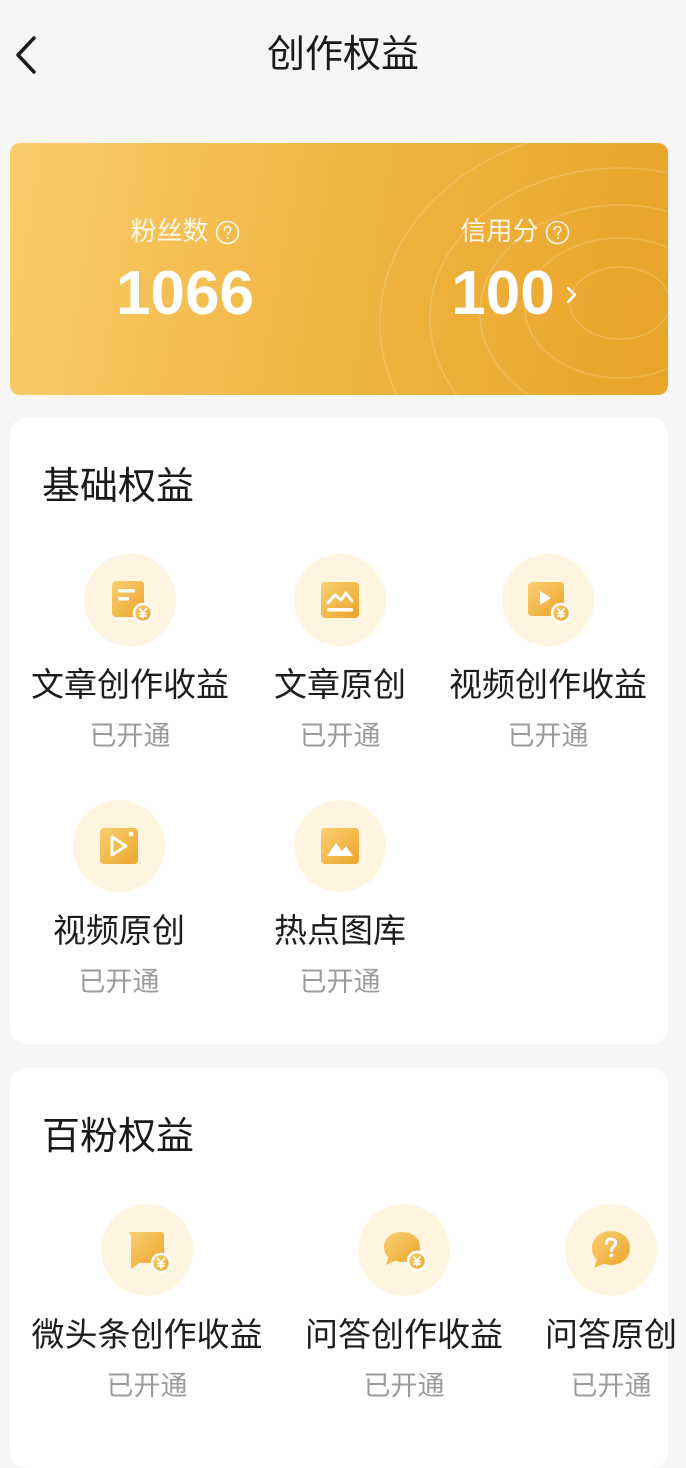 Image resolution: width=686 pixels, height=1468 pixels. I want to click on item-label: 视频创作收益, so click(548, 684).